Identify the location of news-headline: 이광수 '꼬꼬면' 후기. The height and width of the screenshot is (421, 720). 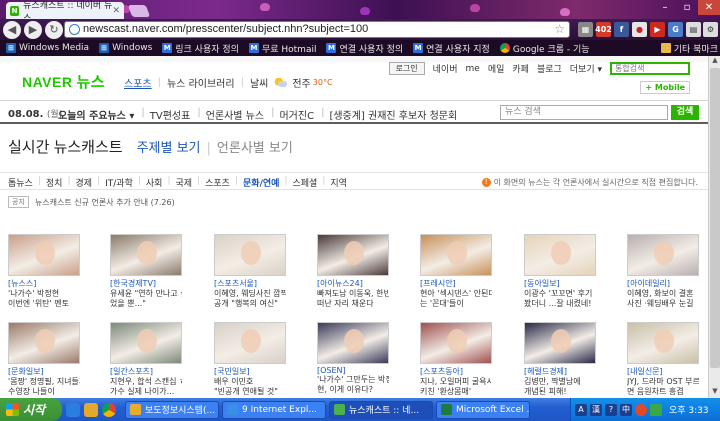
(560, 294).